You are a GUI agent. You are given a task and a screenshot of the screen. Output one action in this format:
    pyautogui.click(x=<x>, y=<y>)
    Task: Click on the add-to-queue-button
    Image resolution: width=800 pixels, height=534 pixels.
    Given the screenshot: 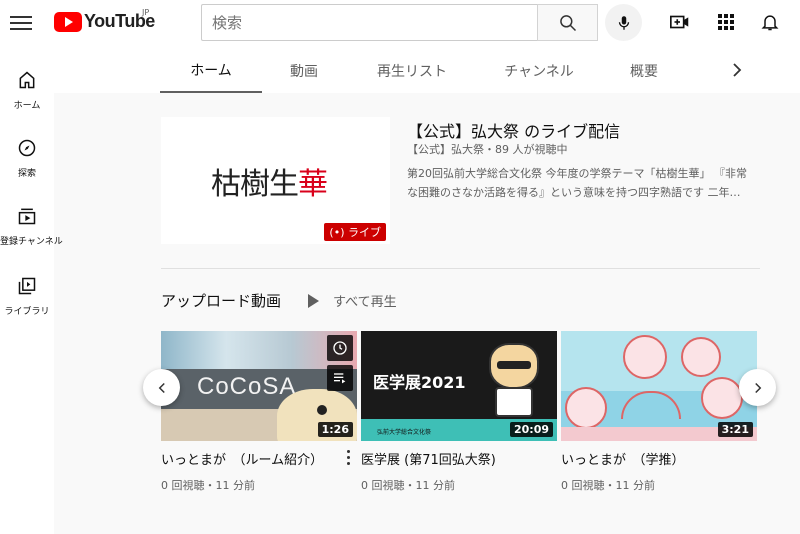 What is the action you would take?
    pyautogui.click(x=340, y=378)
    